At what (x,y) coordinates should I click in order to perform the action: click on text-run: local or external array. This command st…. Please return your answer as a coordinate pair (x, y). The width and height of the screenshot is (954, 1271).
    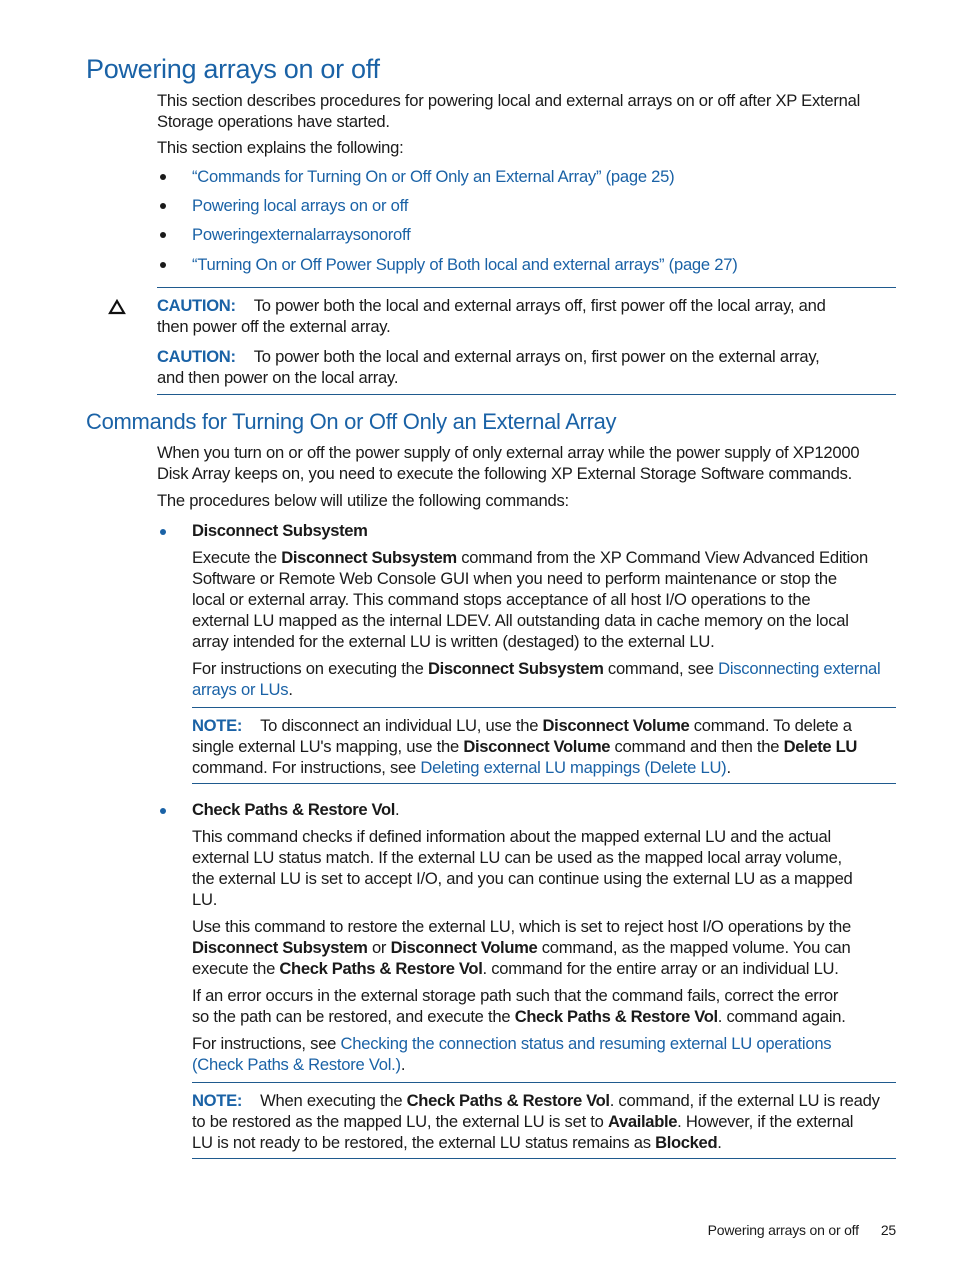
    Looking at the image, I should click on (501, 599).